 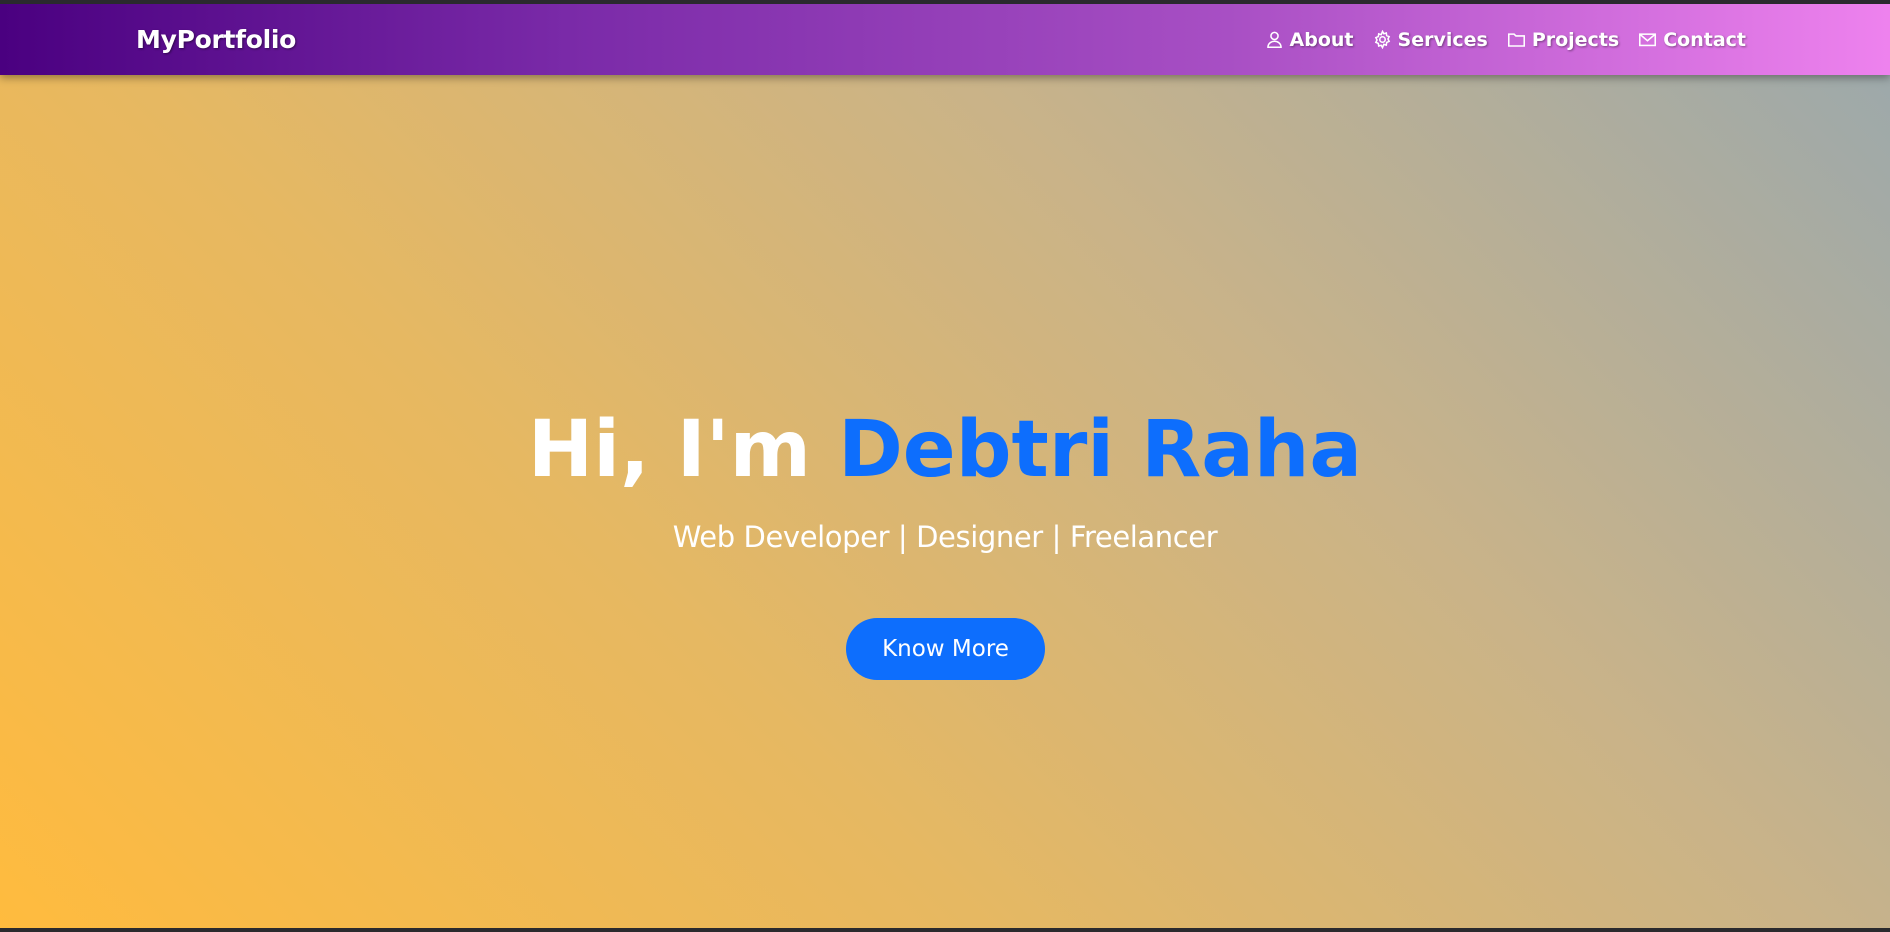 I want to click on nav-item-label: About, so click(x=1321, y=39).